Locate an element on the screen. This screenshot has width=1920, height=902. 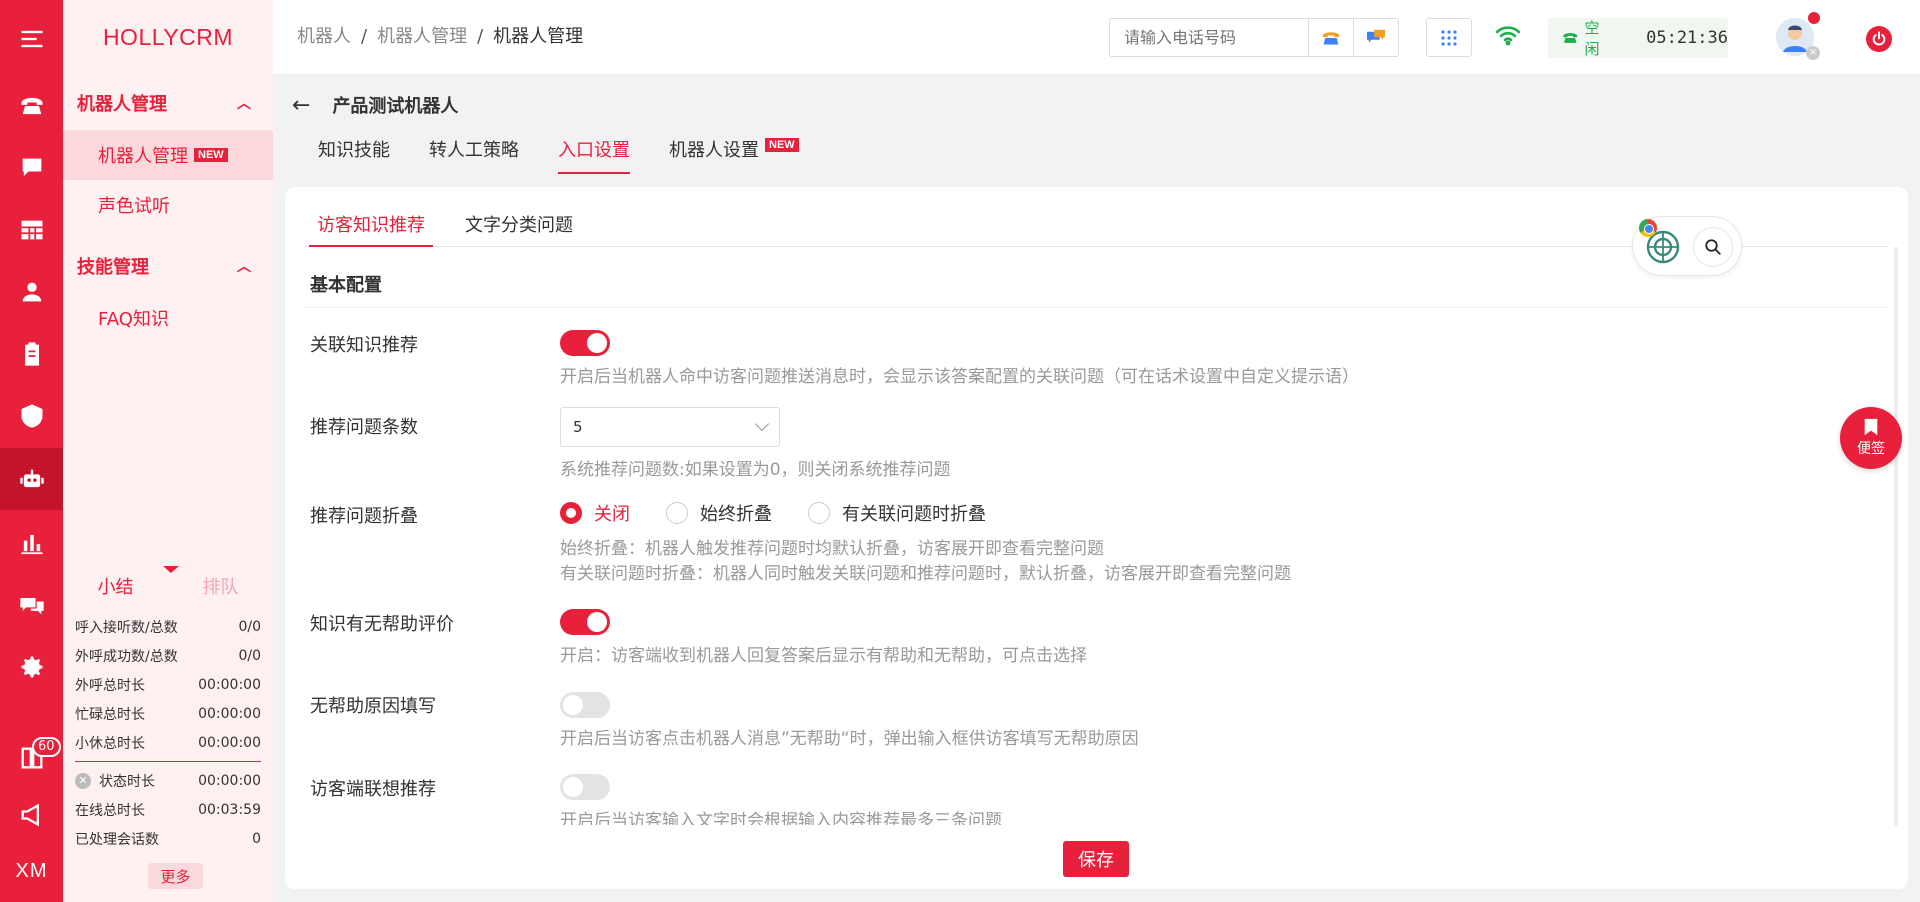
back-arrow-icon: ← is located at coordinates (301, 105).